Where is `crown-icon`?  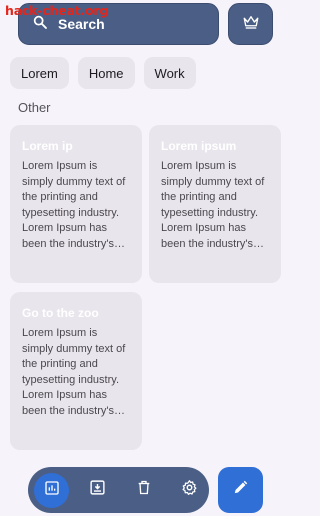
crown-icon is located at coordinates (251, 24).